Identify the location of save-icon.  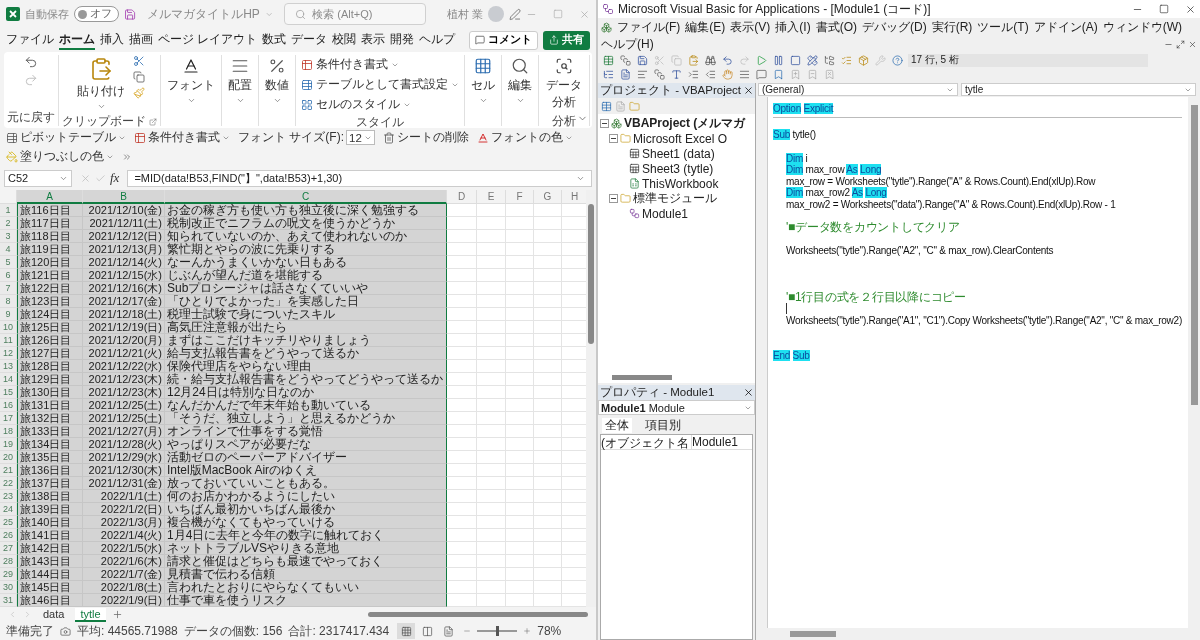
(130, 14).